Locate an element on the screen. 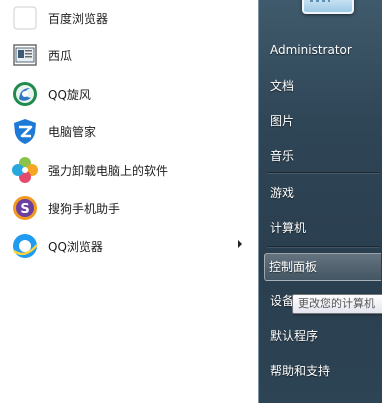 This screenshot has width=382, height=403. program-item-sogou-assistant: S 搜狗手机助手 is located at coordinates (129, 208).